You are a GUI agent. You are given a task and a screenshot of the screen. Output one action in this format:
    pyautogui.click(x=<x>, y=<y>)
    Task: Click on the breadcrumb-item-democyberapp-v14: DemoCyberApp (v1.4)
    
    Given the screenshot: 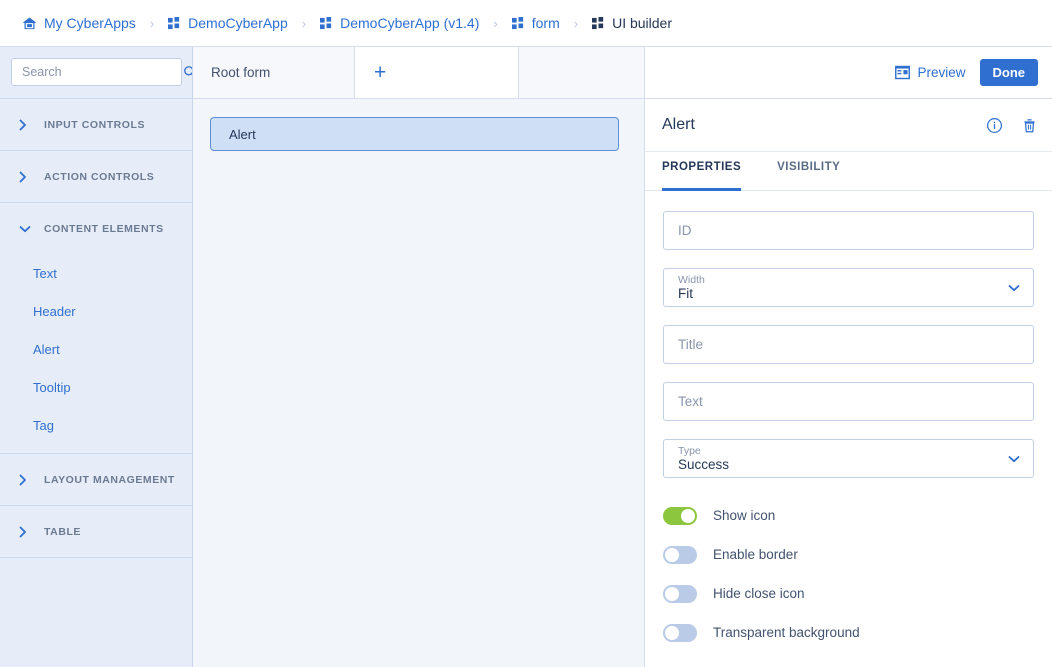 What is the action you would take?
    pyautogui.click(x=399, y=23)
    